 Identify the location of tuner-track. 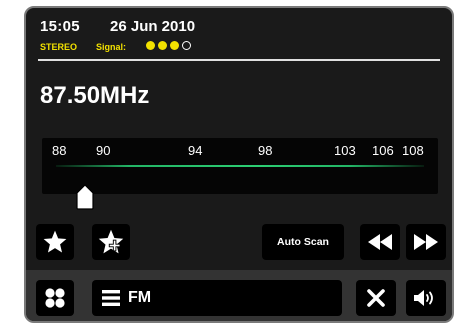
(240, 166).